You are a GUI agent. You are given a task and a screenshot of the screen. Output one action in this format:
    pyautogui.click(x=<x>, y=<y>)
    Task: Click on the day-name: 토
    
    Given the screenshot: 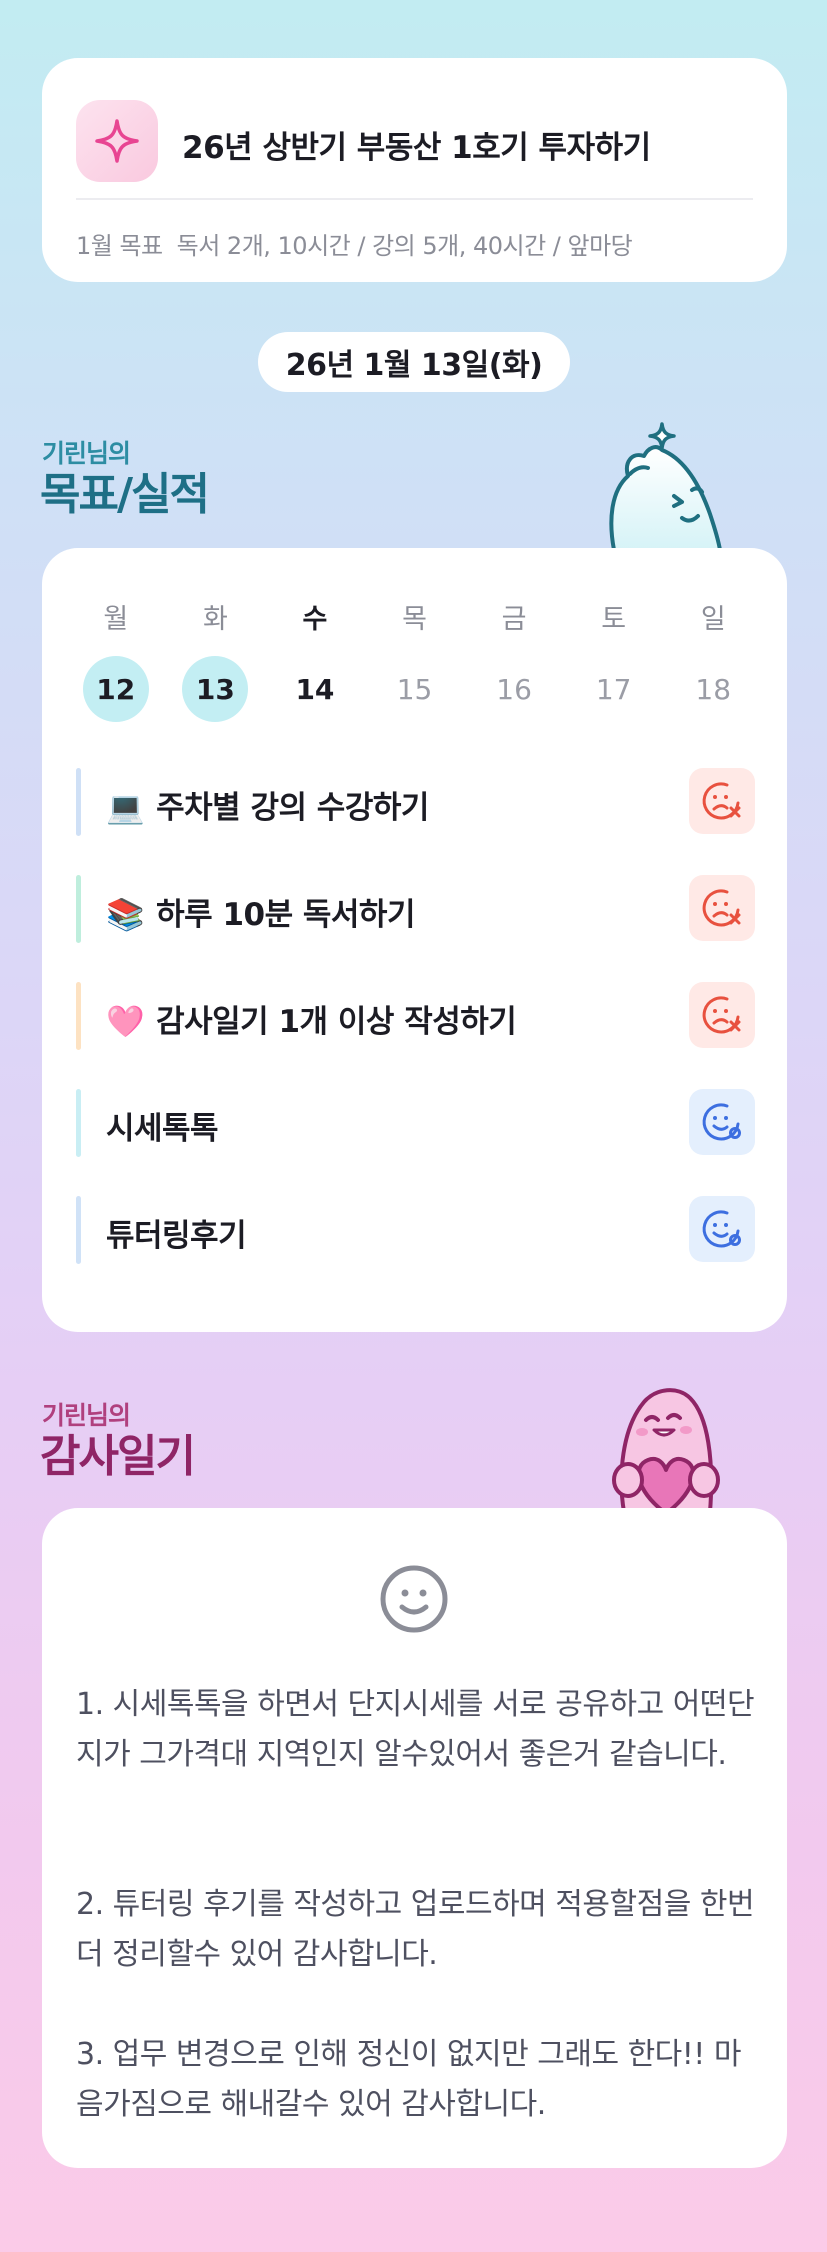 What is the action you would take?
    pyautogui.click(x=614, y=619)
    